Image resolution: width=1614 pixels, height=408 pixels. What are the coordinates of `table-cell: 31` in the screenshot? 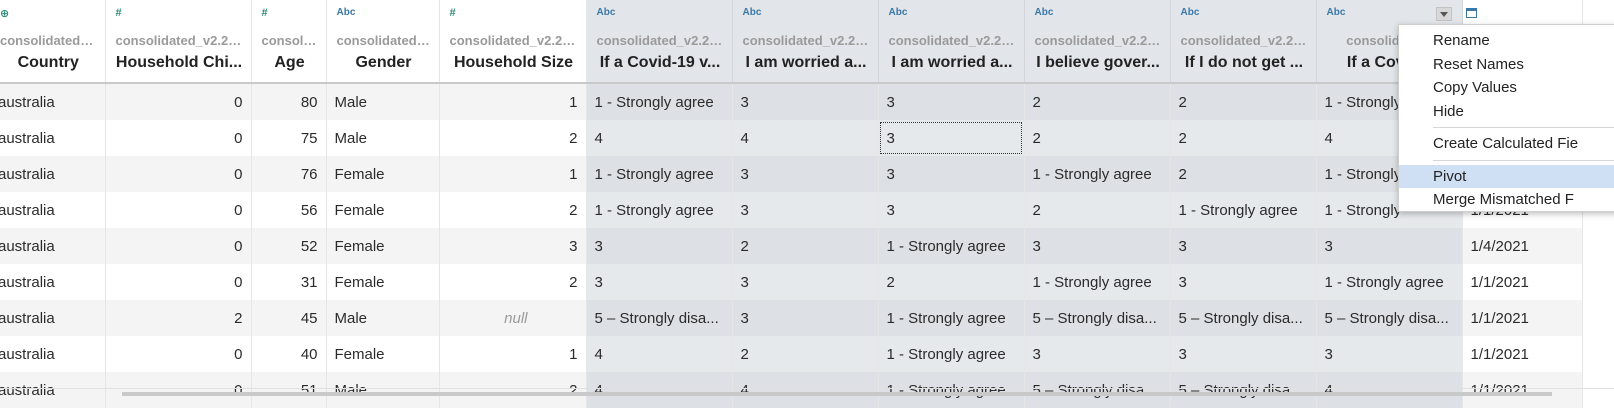 It's located at (289, 282).